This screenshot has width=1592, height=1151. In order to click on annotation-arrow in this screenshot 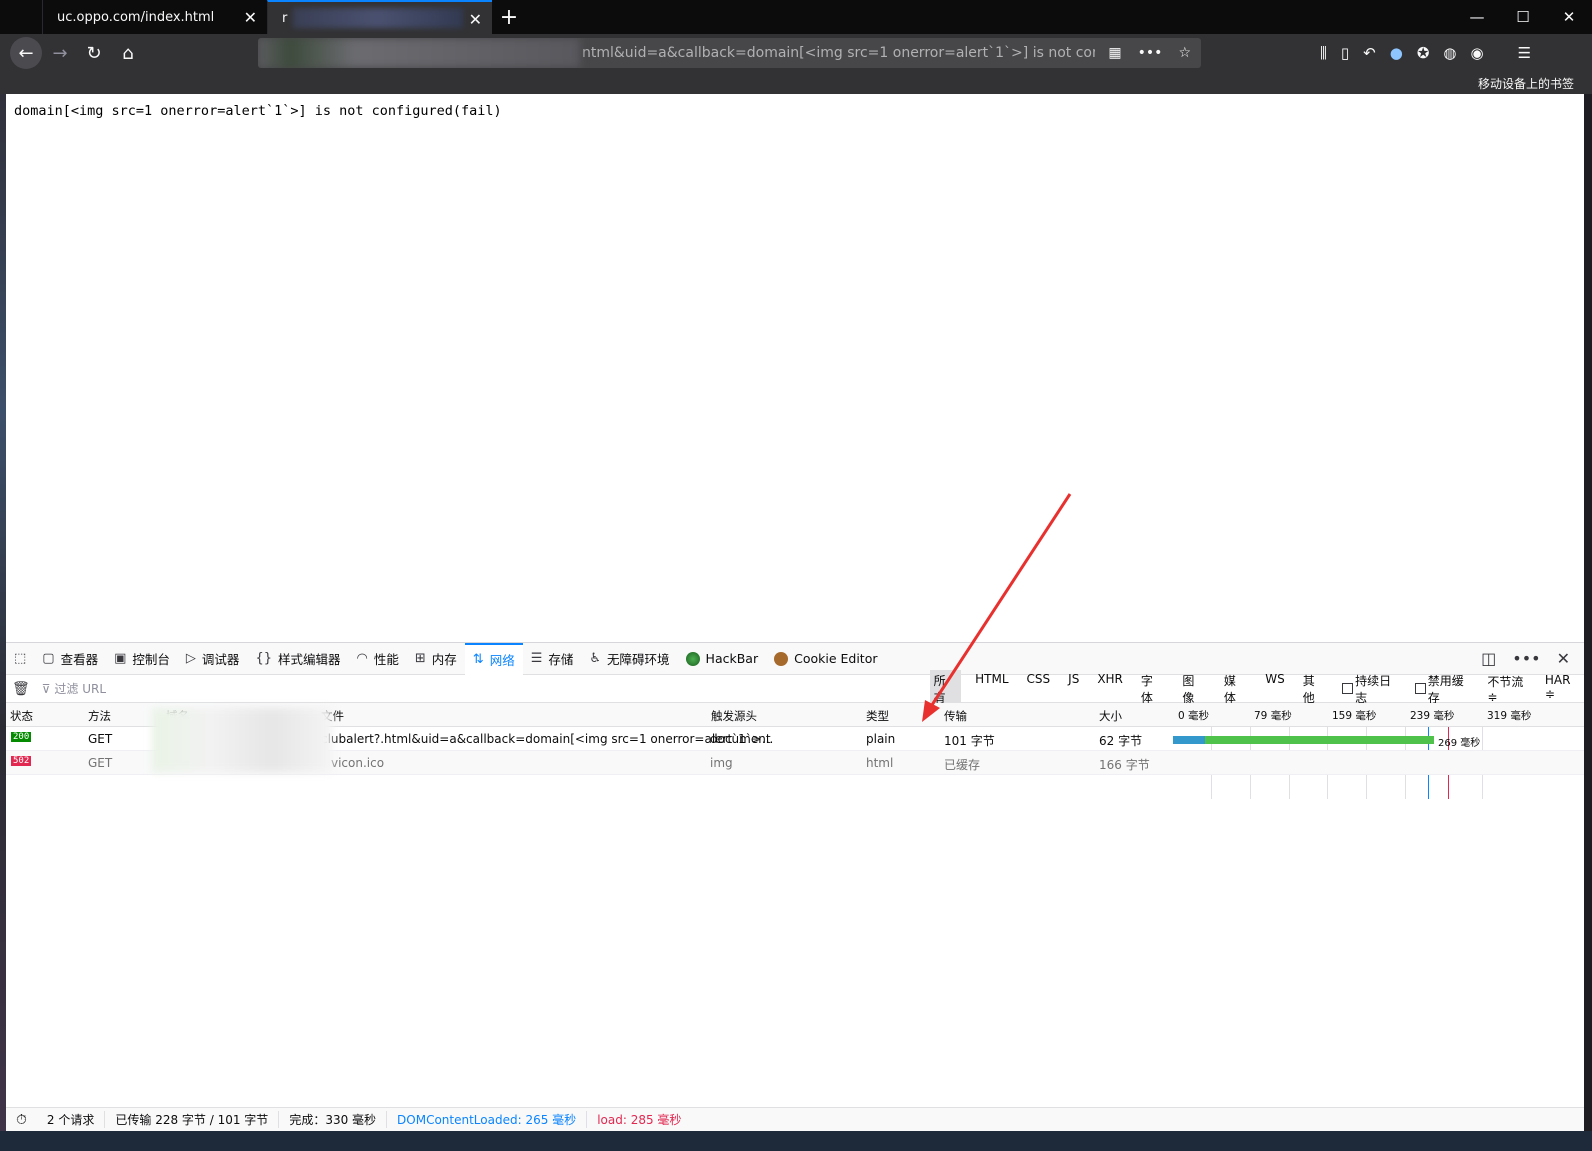, I will do `click(997, 607)`.